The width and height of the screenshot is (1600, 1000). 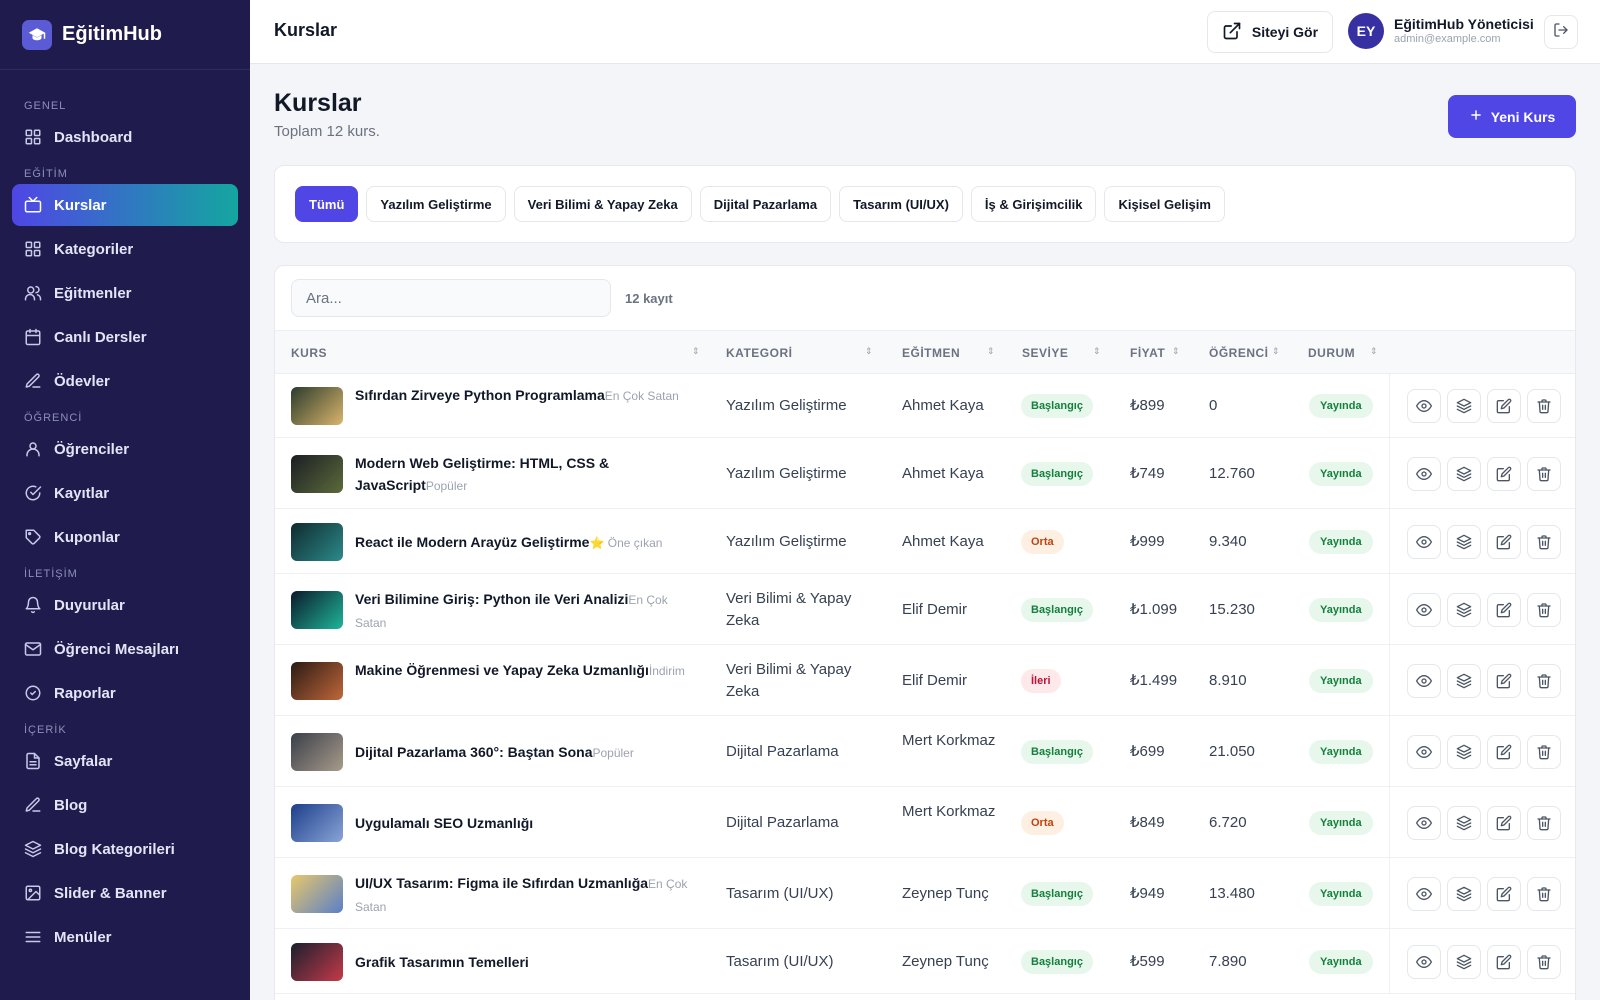 What do you see at coordinates (125, 649) in the screenshot?
I see `sidebar-item-ogrenci-mesajlari: Öğrenci Mesajları` at bounding box center [125, 649].